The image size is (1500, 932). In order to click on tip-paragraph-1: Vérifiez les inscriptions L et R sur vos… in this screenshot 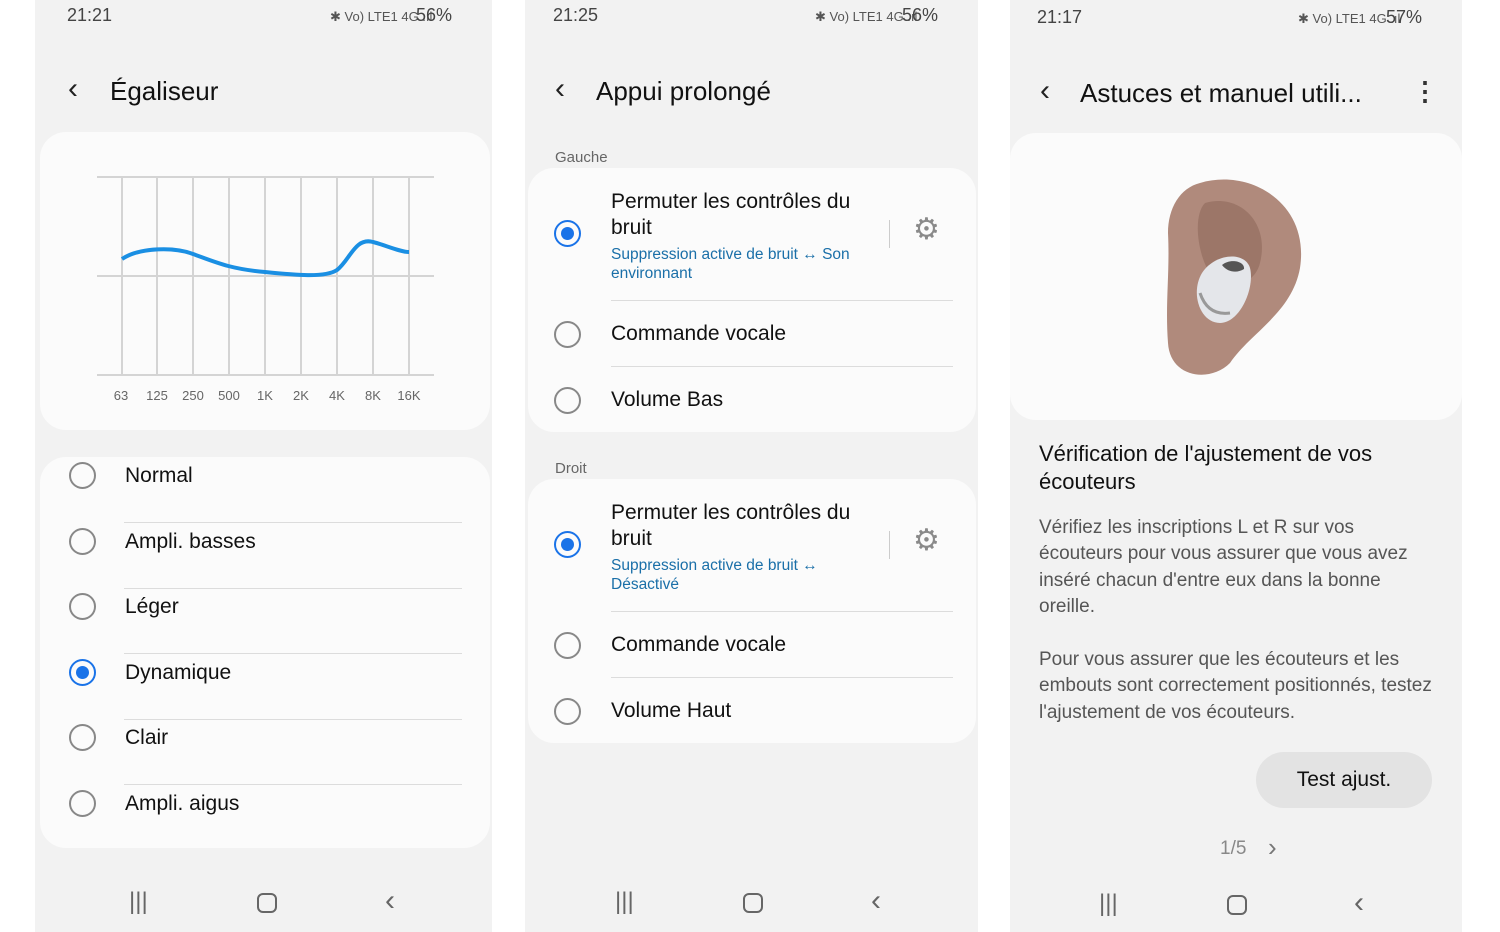, I will do `click(1223, 567)`.